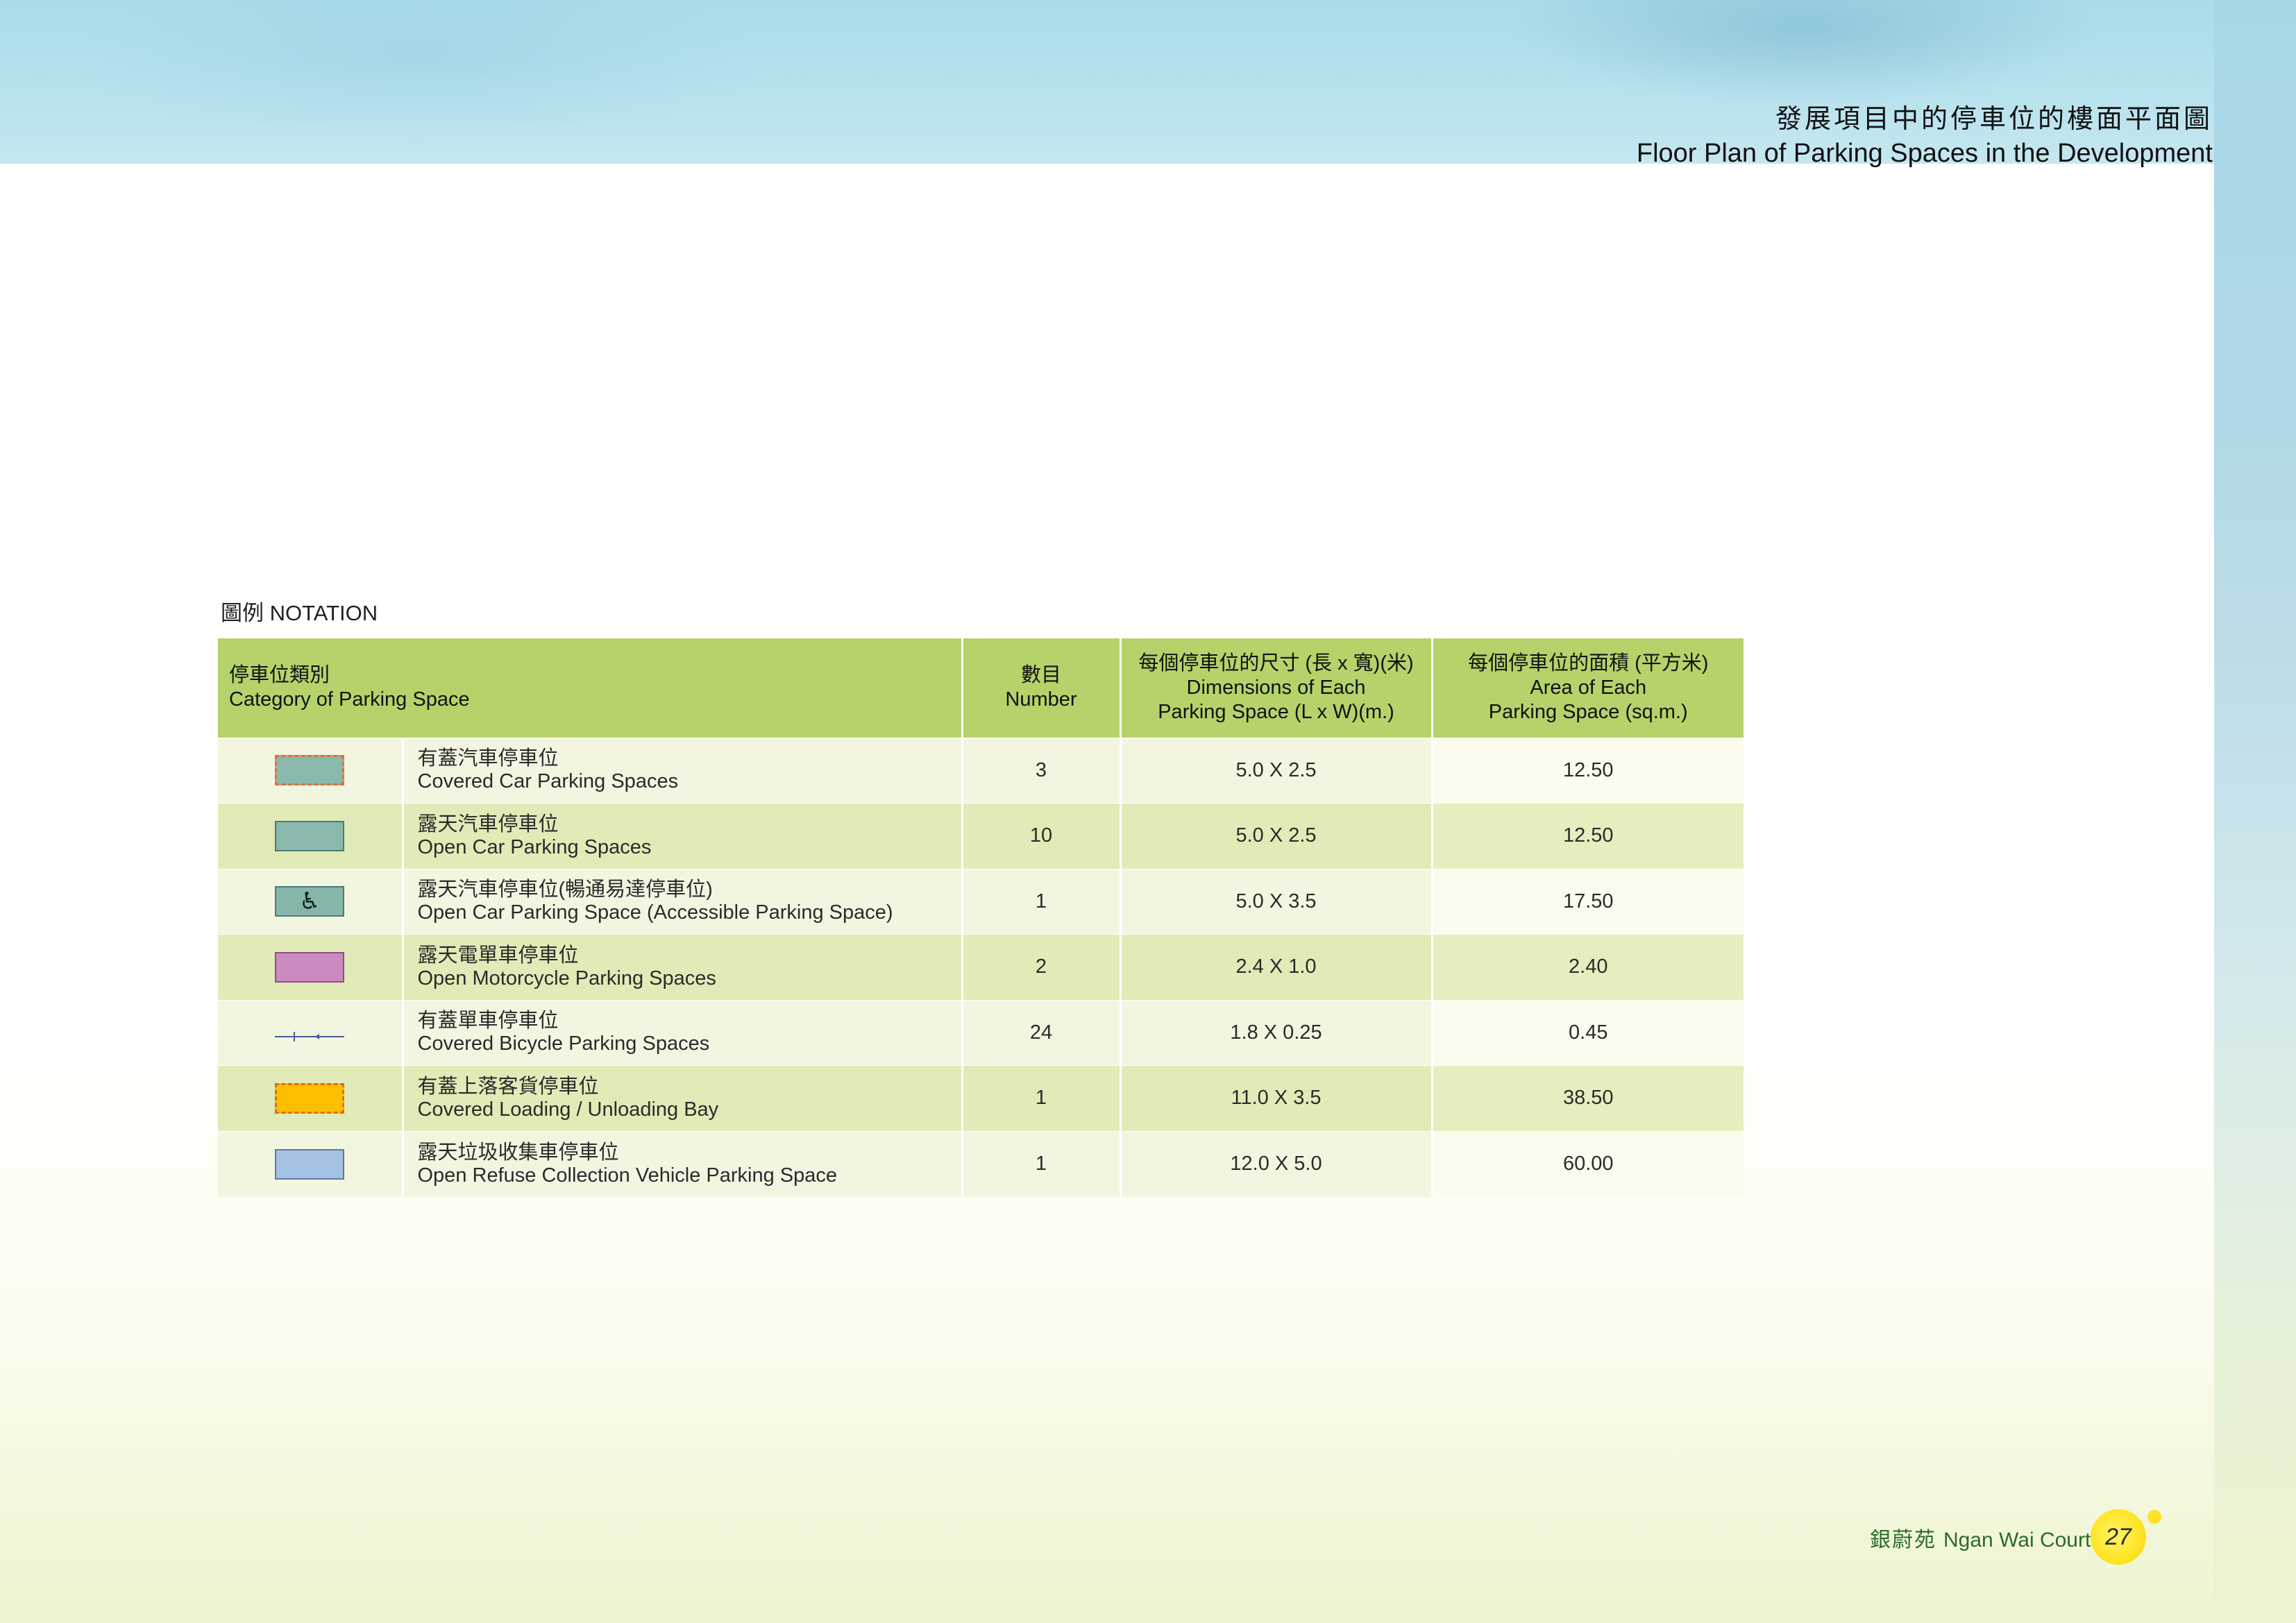 The width and height of the screenshot is (2296, 1623). What do you see at coordinates (1588, 1163) in the screenshot?
I see `area-cell: 60.00` at bounding box center [1588, 1163].